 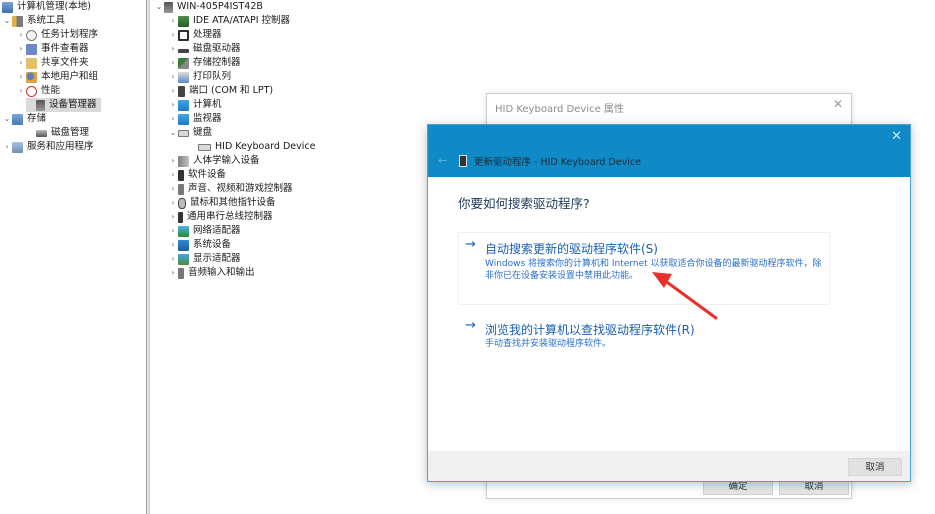 I want to click on port-icon, so click(x=181, y=91).